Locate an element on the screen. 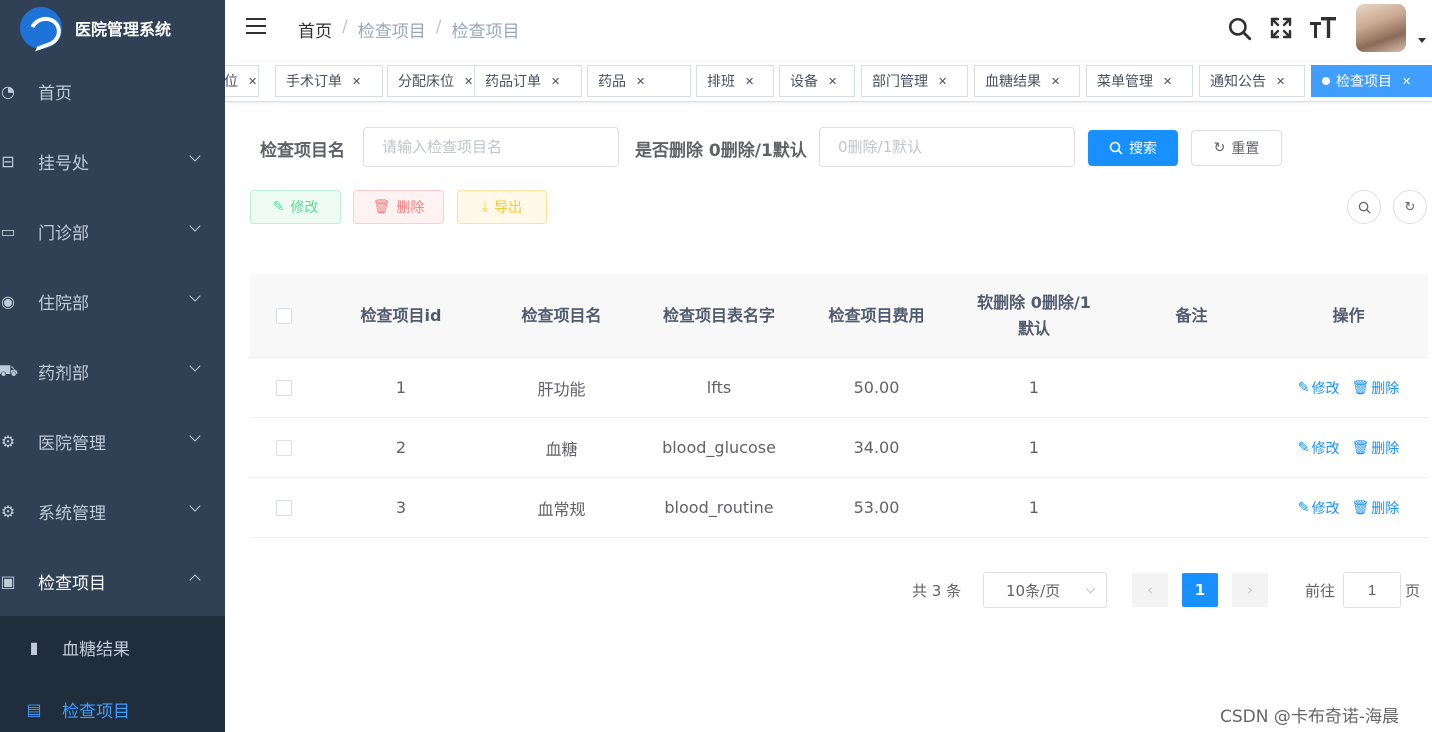  tag-label: 部门管理 is located at coordinates (900, 82).